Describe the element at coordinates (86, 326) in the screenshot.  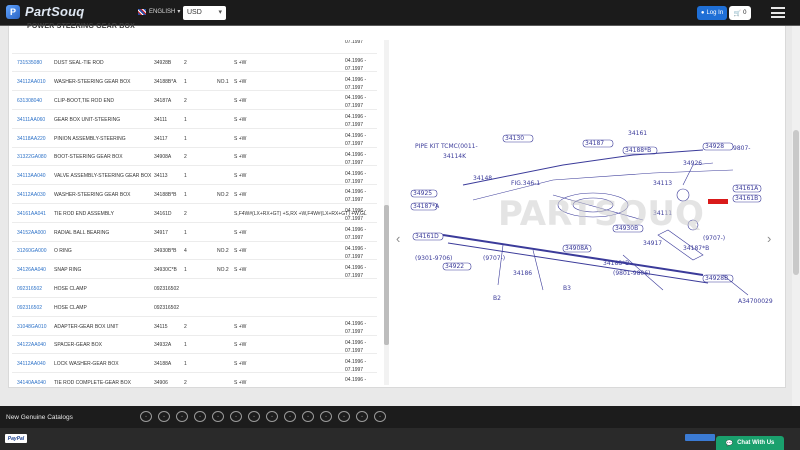
I see `part-name: ADAPTER-GEAR BOX UNIT` at that location.